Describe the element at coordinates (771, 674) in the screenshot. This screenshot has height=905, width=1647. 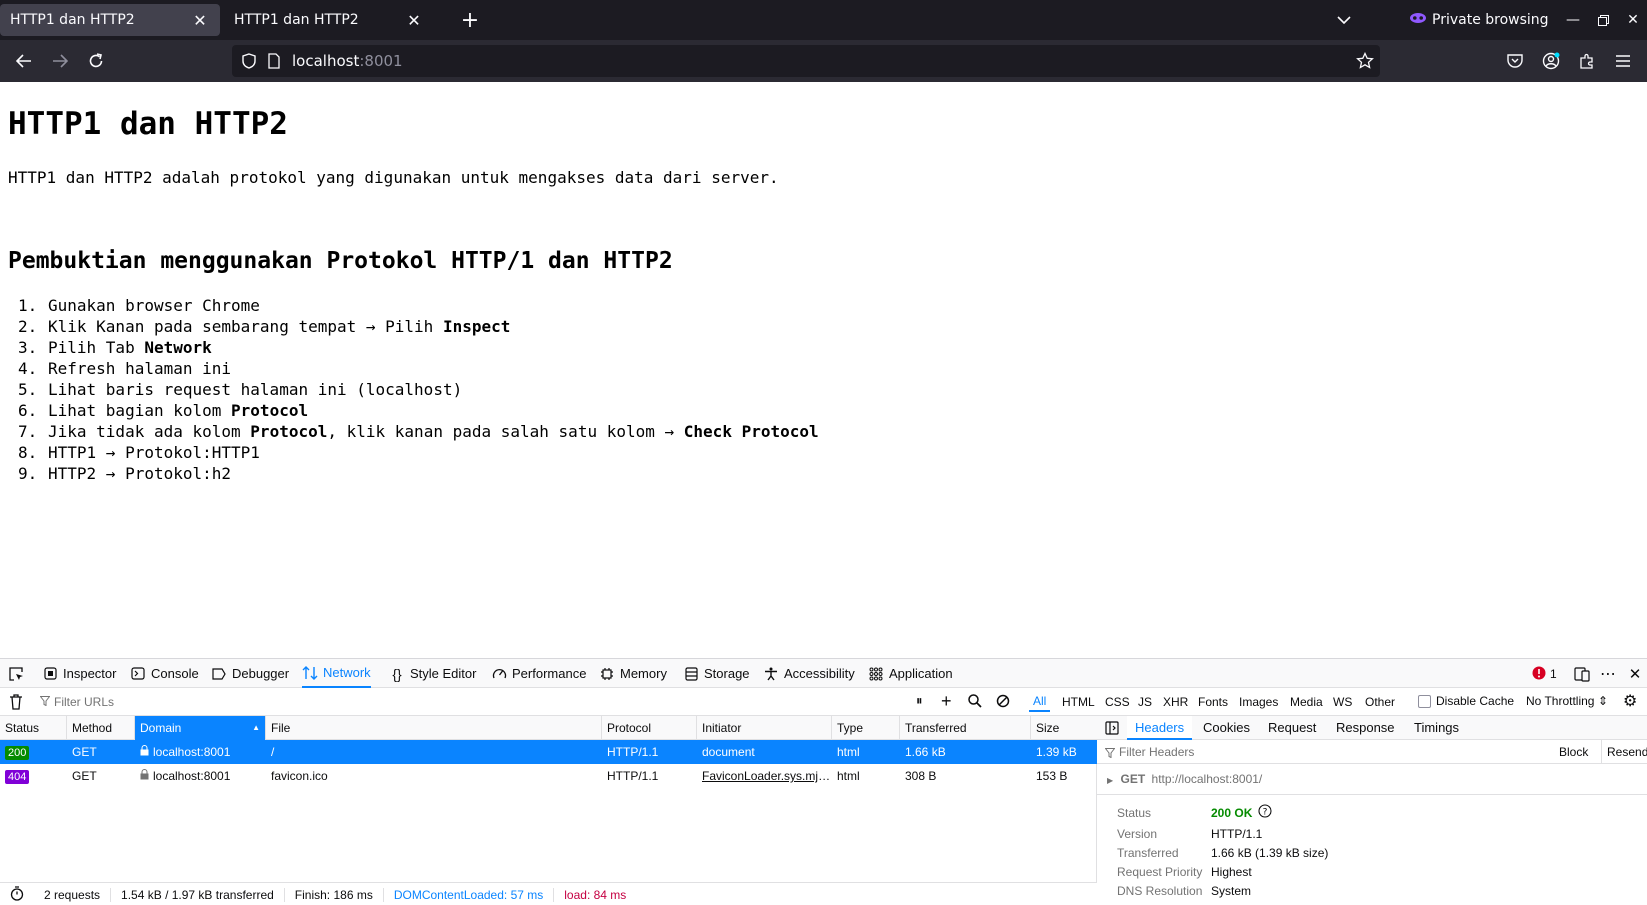
I see `accessibility-icon` at that location.